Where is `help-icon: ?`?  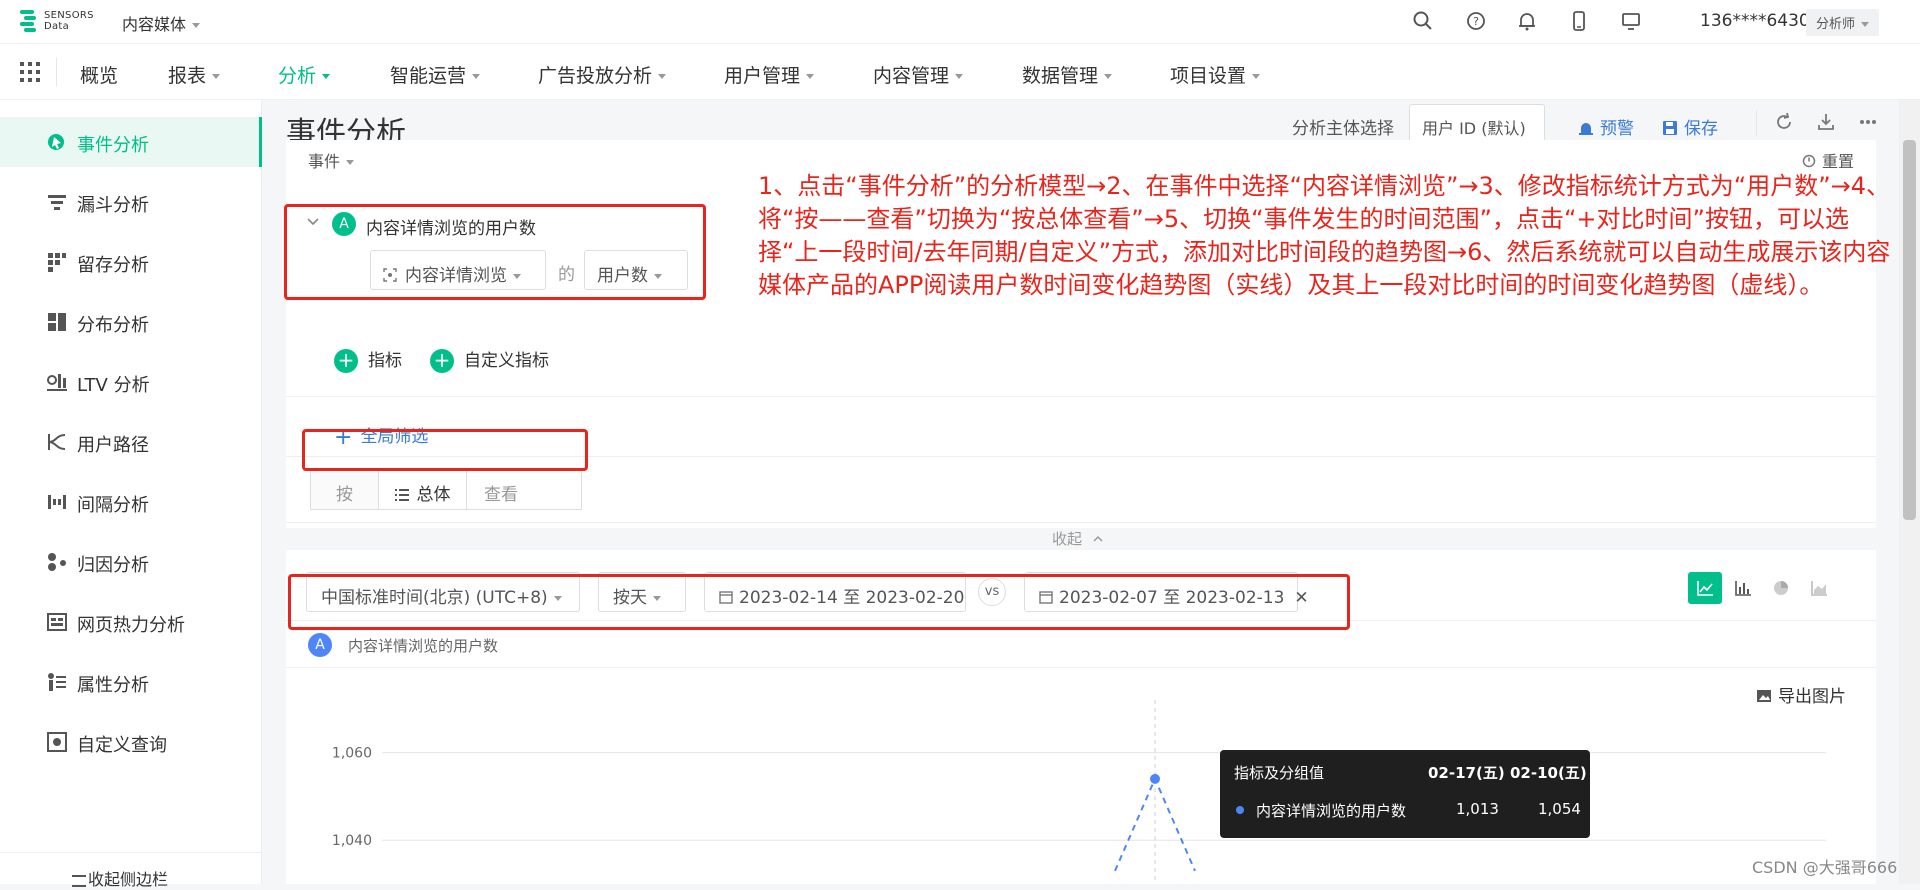
help-icon: ? is located at coordinates (1476, 21).